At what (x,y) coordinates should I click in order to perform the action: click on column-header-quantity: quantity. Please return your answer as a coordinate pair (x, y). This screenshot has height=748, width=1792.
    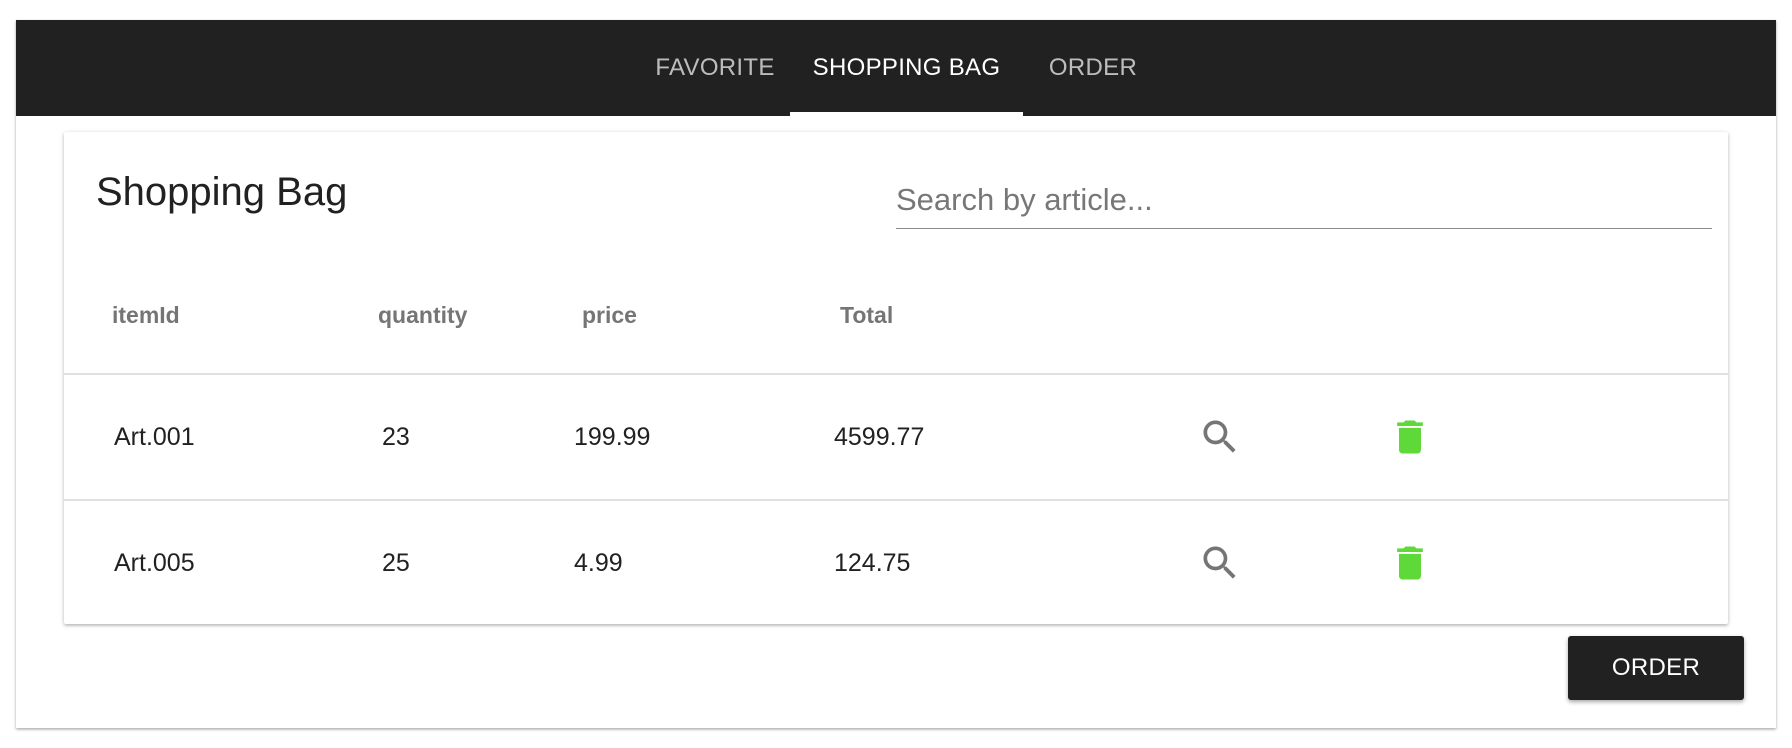
    Looking at the image, I should click on (423, 315).